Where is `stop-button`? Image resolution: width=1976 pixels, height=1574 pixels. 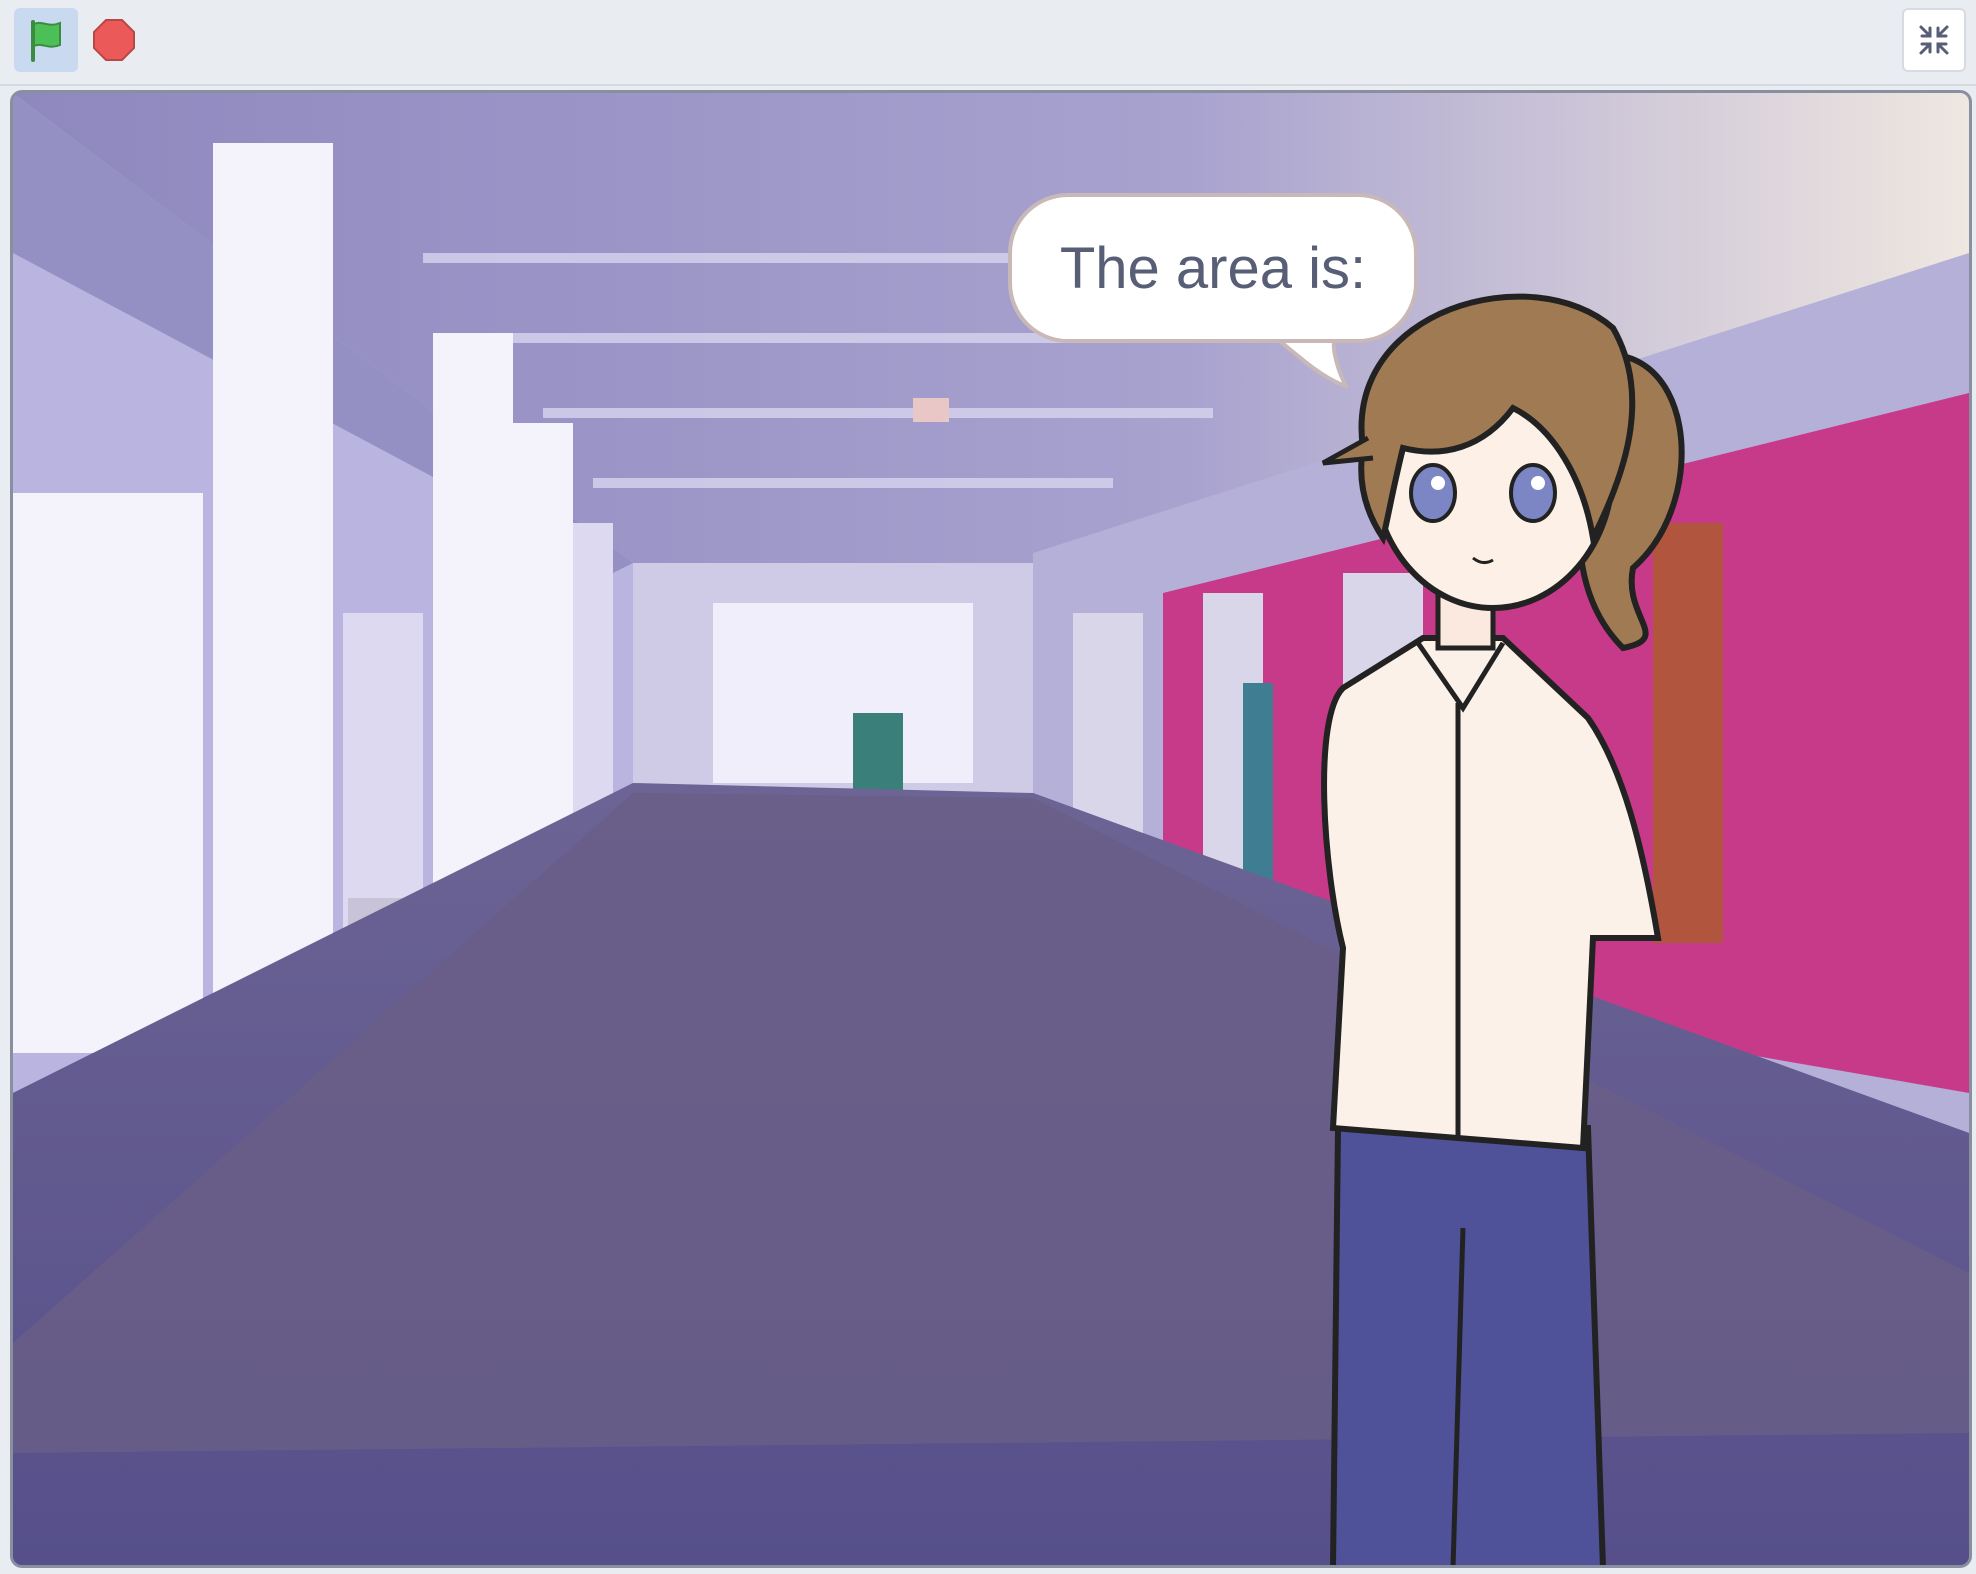 stop-button is located at coordinates (114, 40).